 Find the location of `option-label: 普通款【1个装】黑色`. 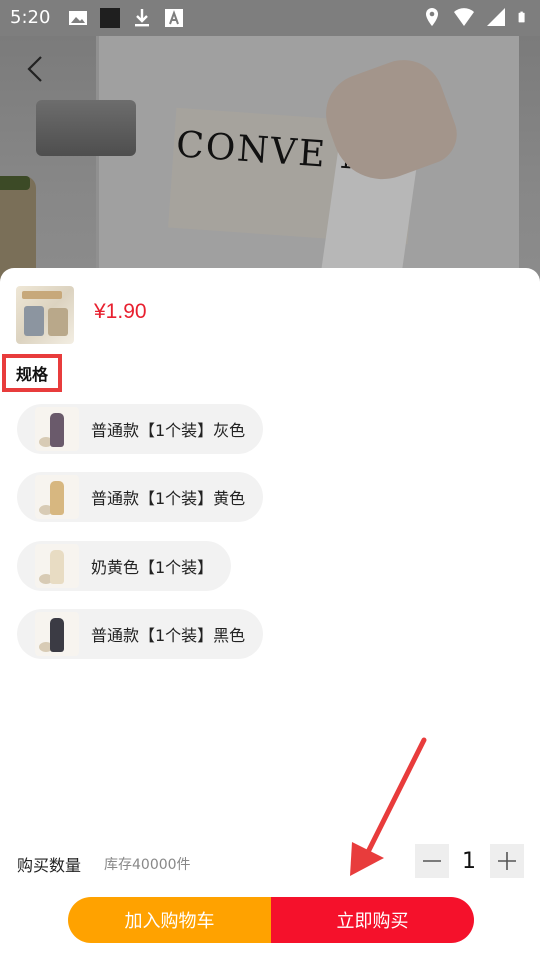

option-label: 普通款【1个装】黑色 is located at coordinates (168, 635).